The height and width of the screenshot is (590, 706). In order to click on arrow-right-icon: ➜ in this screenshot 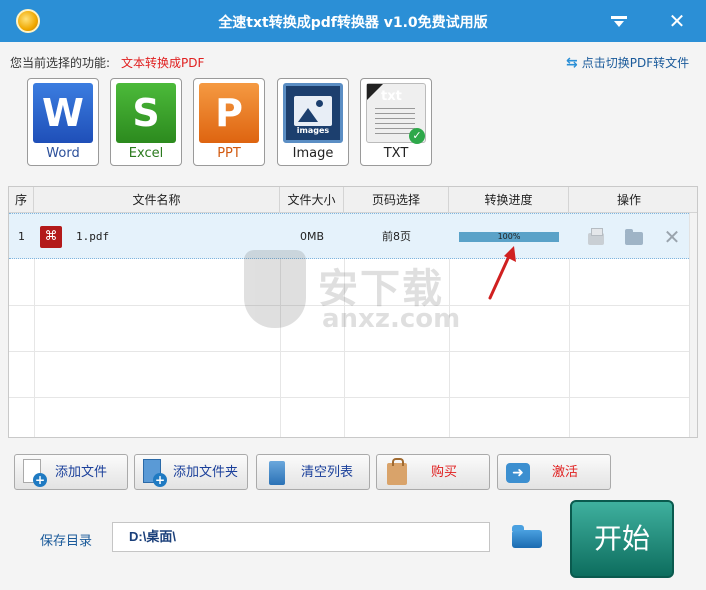, I will do `click(518, 473)`.